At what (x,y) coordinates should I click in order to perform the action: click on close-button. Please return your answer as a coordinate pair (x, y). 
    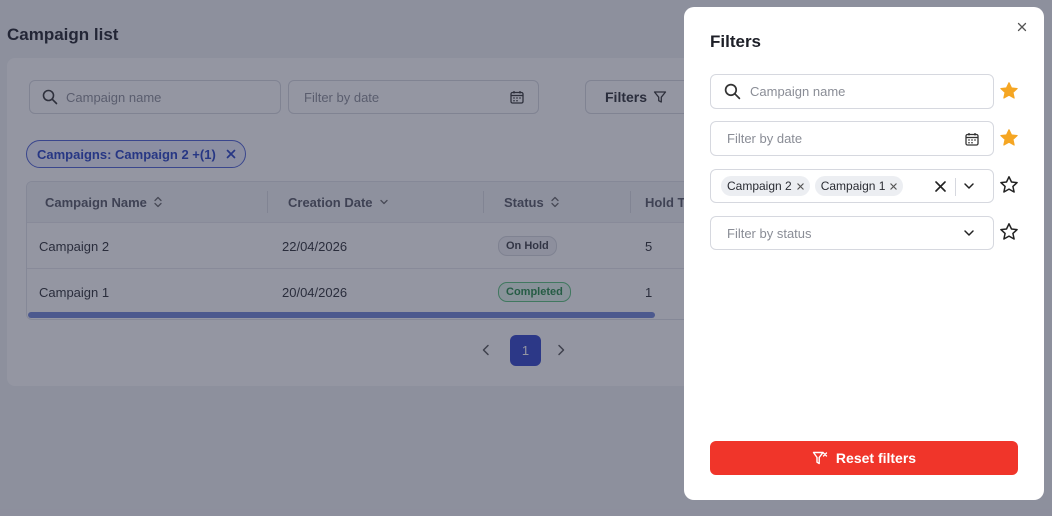
    Looking at the image, I should click on (1022, 27).